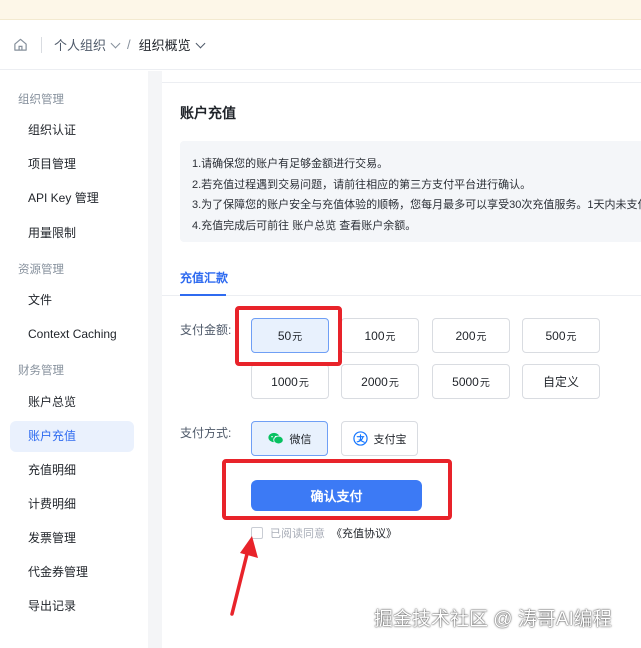 The height and width of the screenshot is (648, 641). What do you see at coordinates (72, 130) in the screenshot?
I see `sidebar-item-org-verification: 组织认证` at bounding box center [72, 130].